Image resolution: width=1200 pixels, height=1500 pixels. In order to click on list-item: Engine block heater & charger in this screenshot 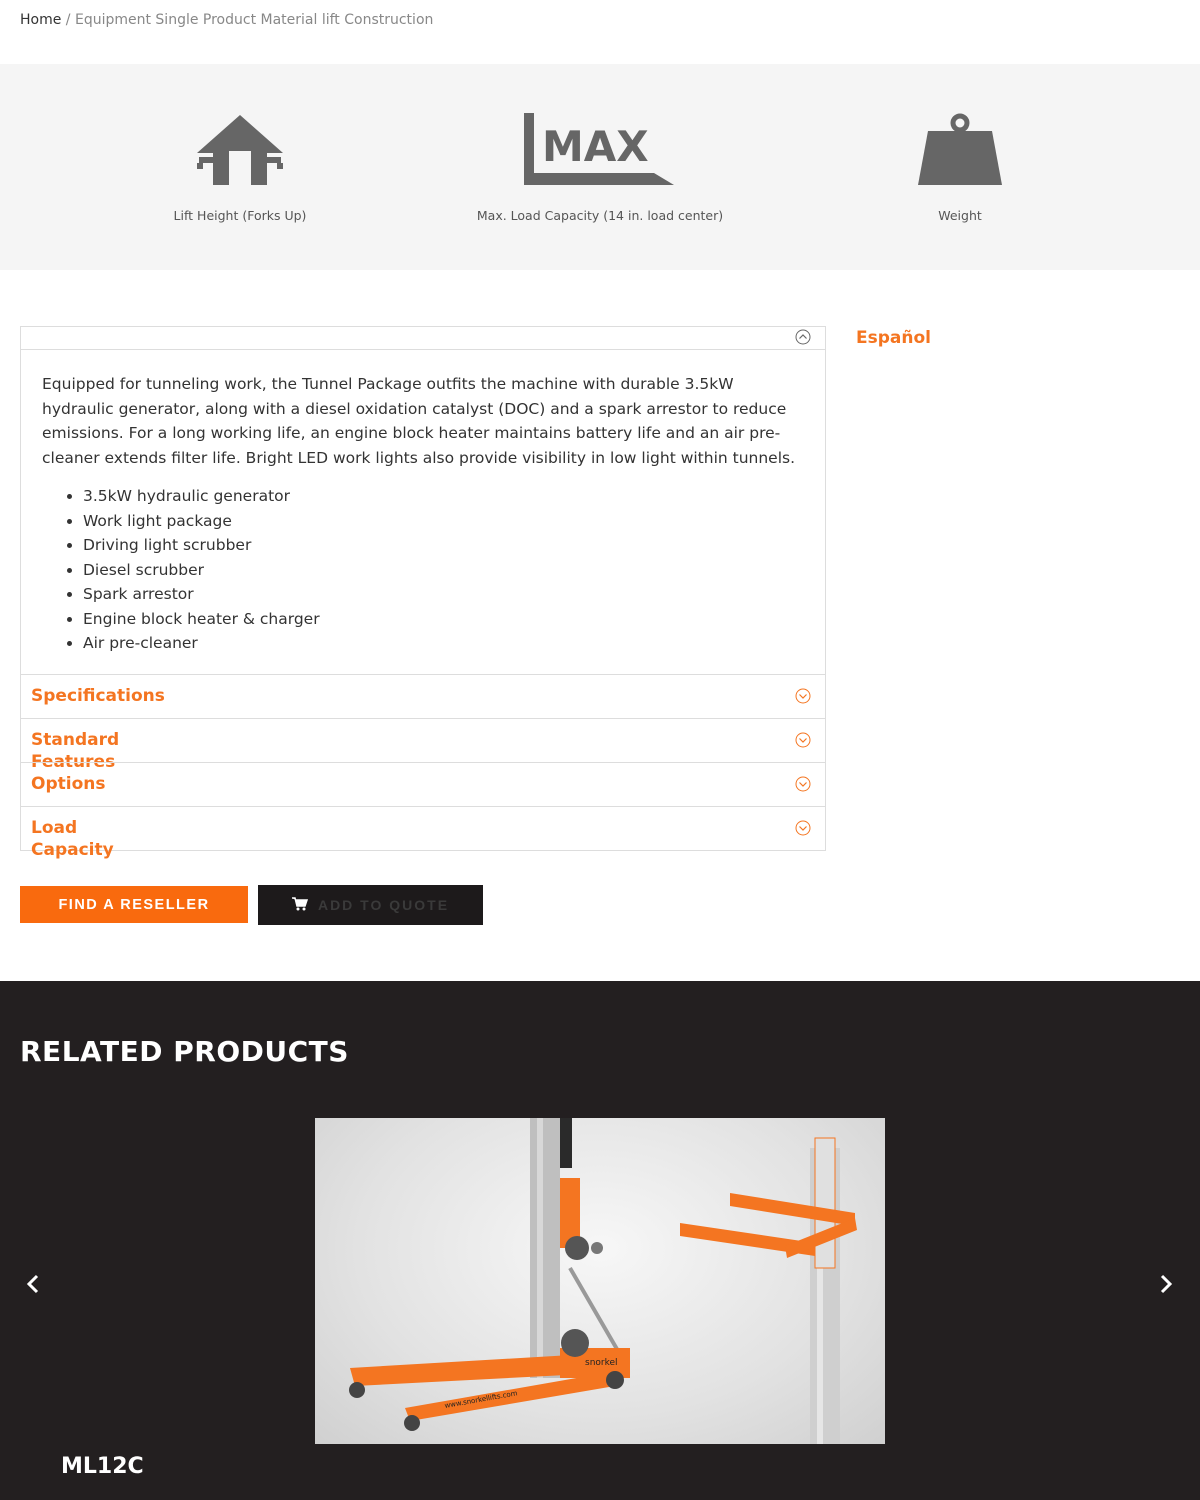, I will do `click(443, 619)`.